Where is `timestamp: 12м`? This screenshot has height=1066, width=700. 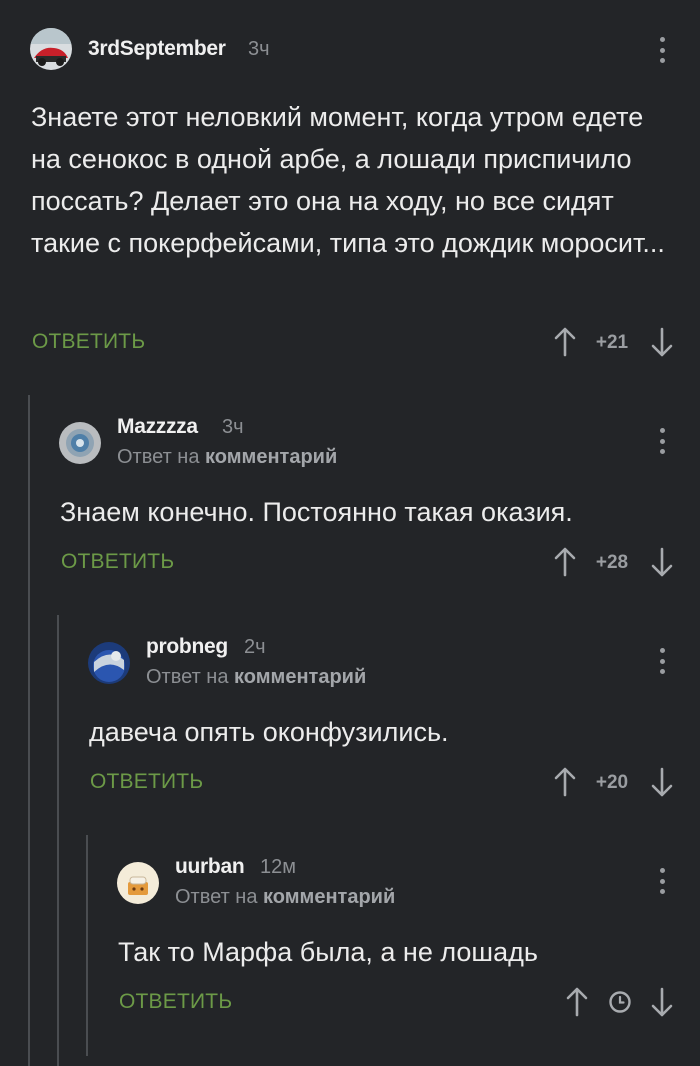
timestamp: 12м is located at coordinates (278, 867).